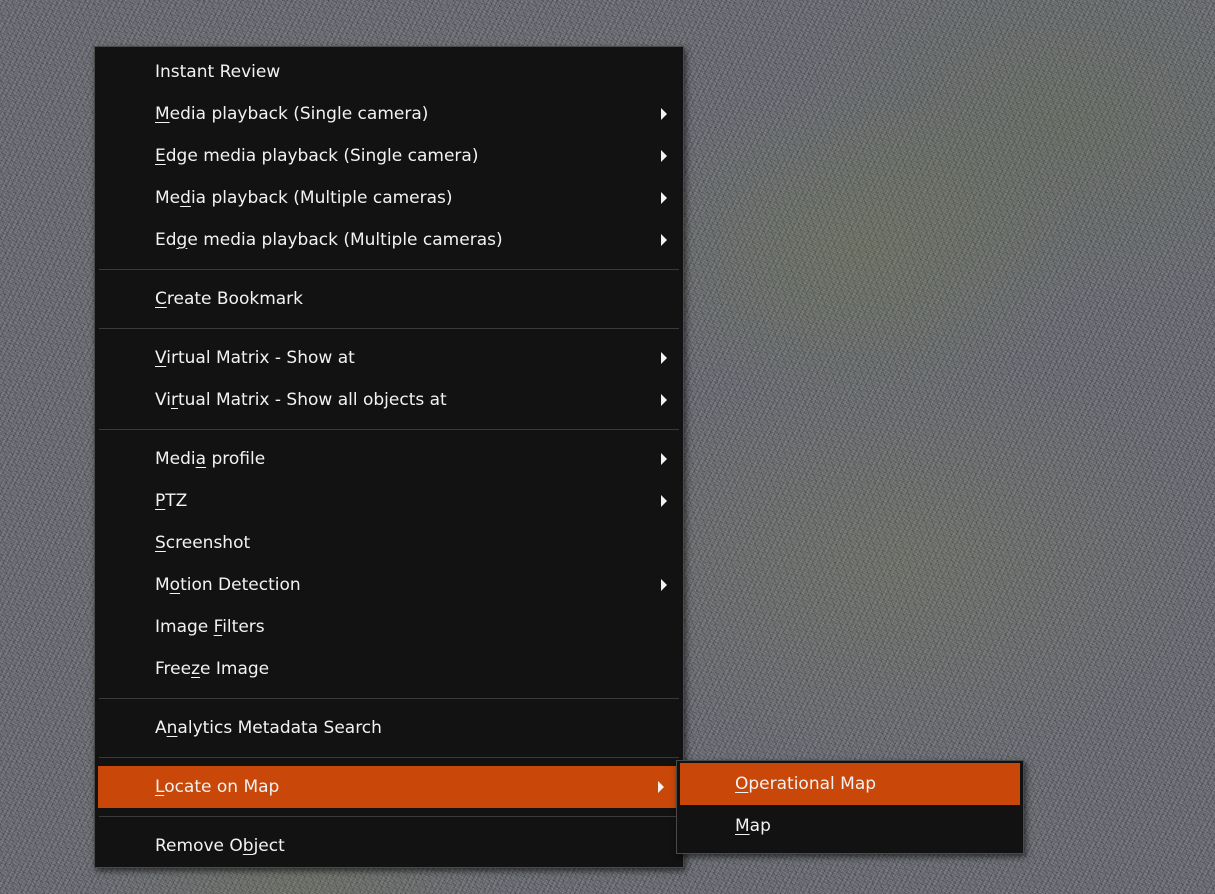 The width and height of the screenshot is (1215, 894). What do you see at coordinates (185, 198) in the screenshot?
I see `access-key: d` at bounding box center [185, 198].